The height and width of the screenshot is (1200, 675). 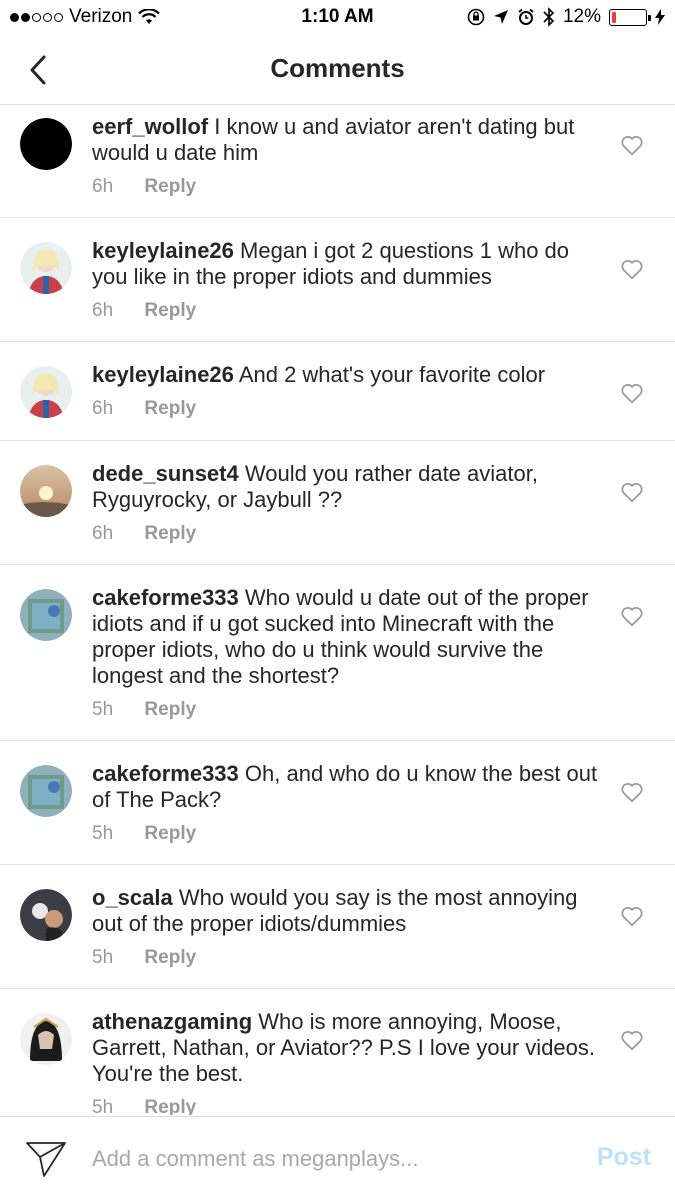 I want to click on comment-username: dede_sunset4, so click(x=165, y=473).